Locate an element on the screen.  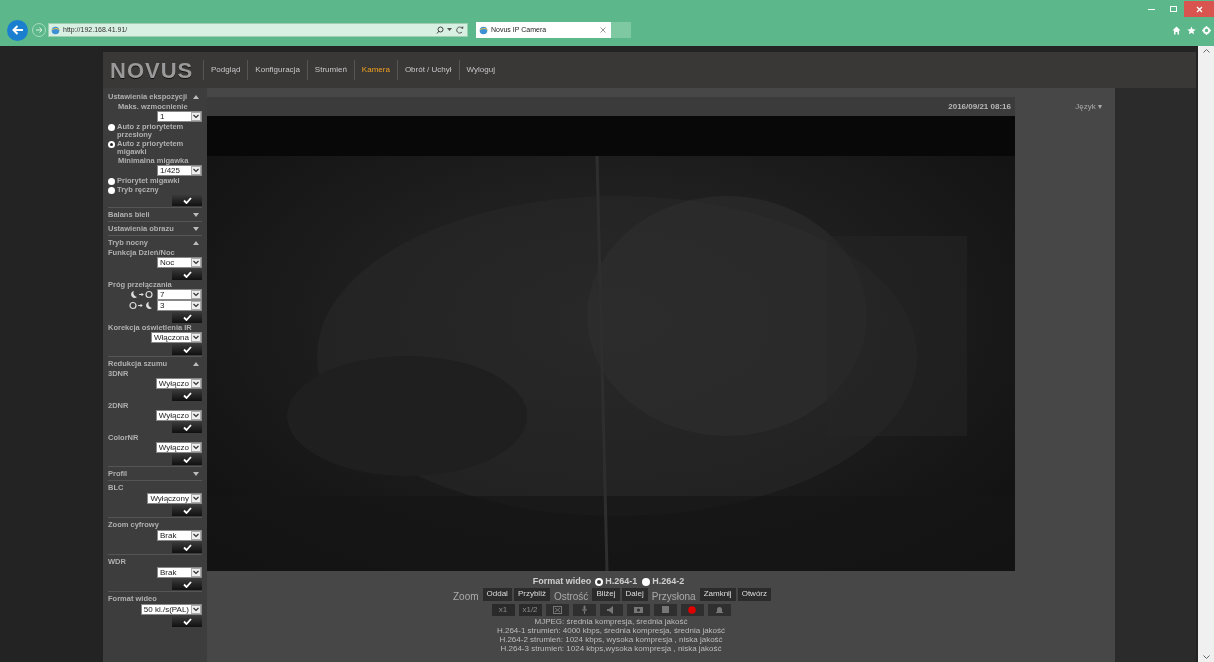
nav-tab: Kamera is located at coordinates (375, 70).